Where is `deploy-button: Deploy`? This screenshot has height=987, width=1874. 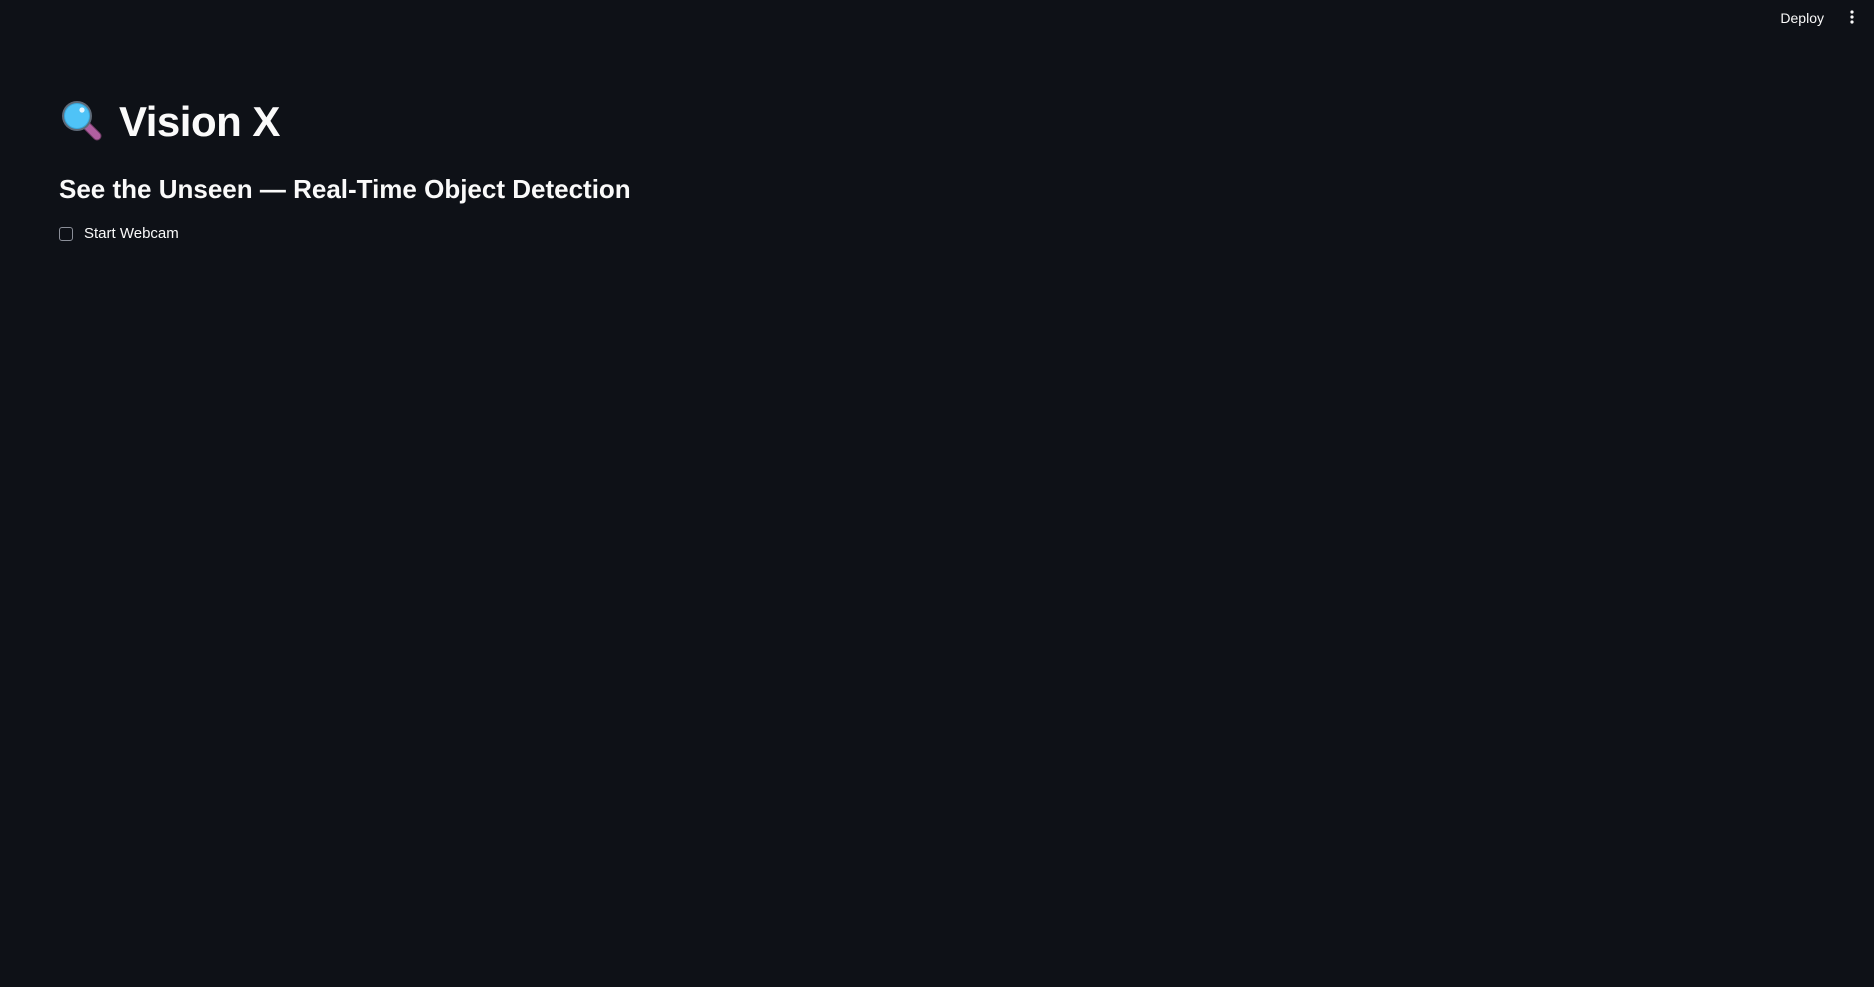 deploy-button: Deploy is located at coordinates (1802, 18).